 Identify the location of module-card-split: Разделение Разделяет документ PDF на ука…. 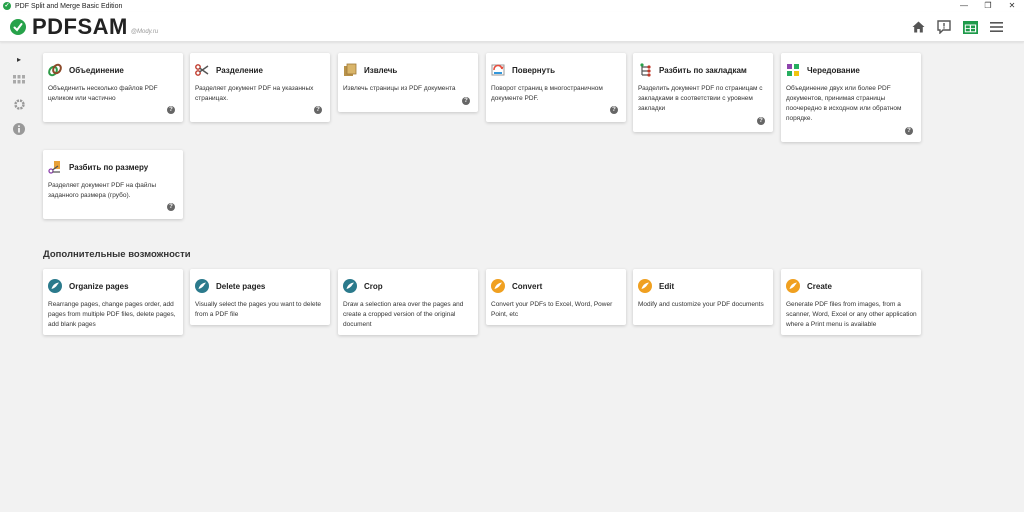
(260, 87).